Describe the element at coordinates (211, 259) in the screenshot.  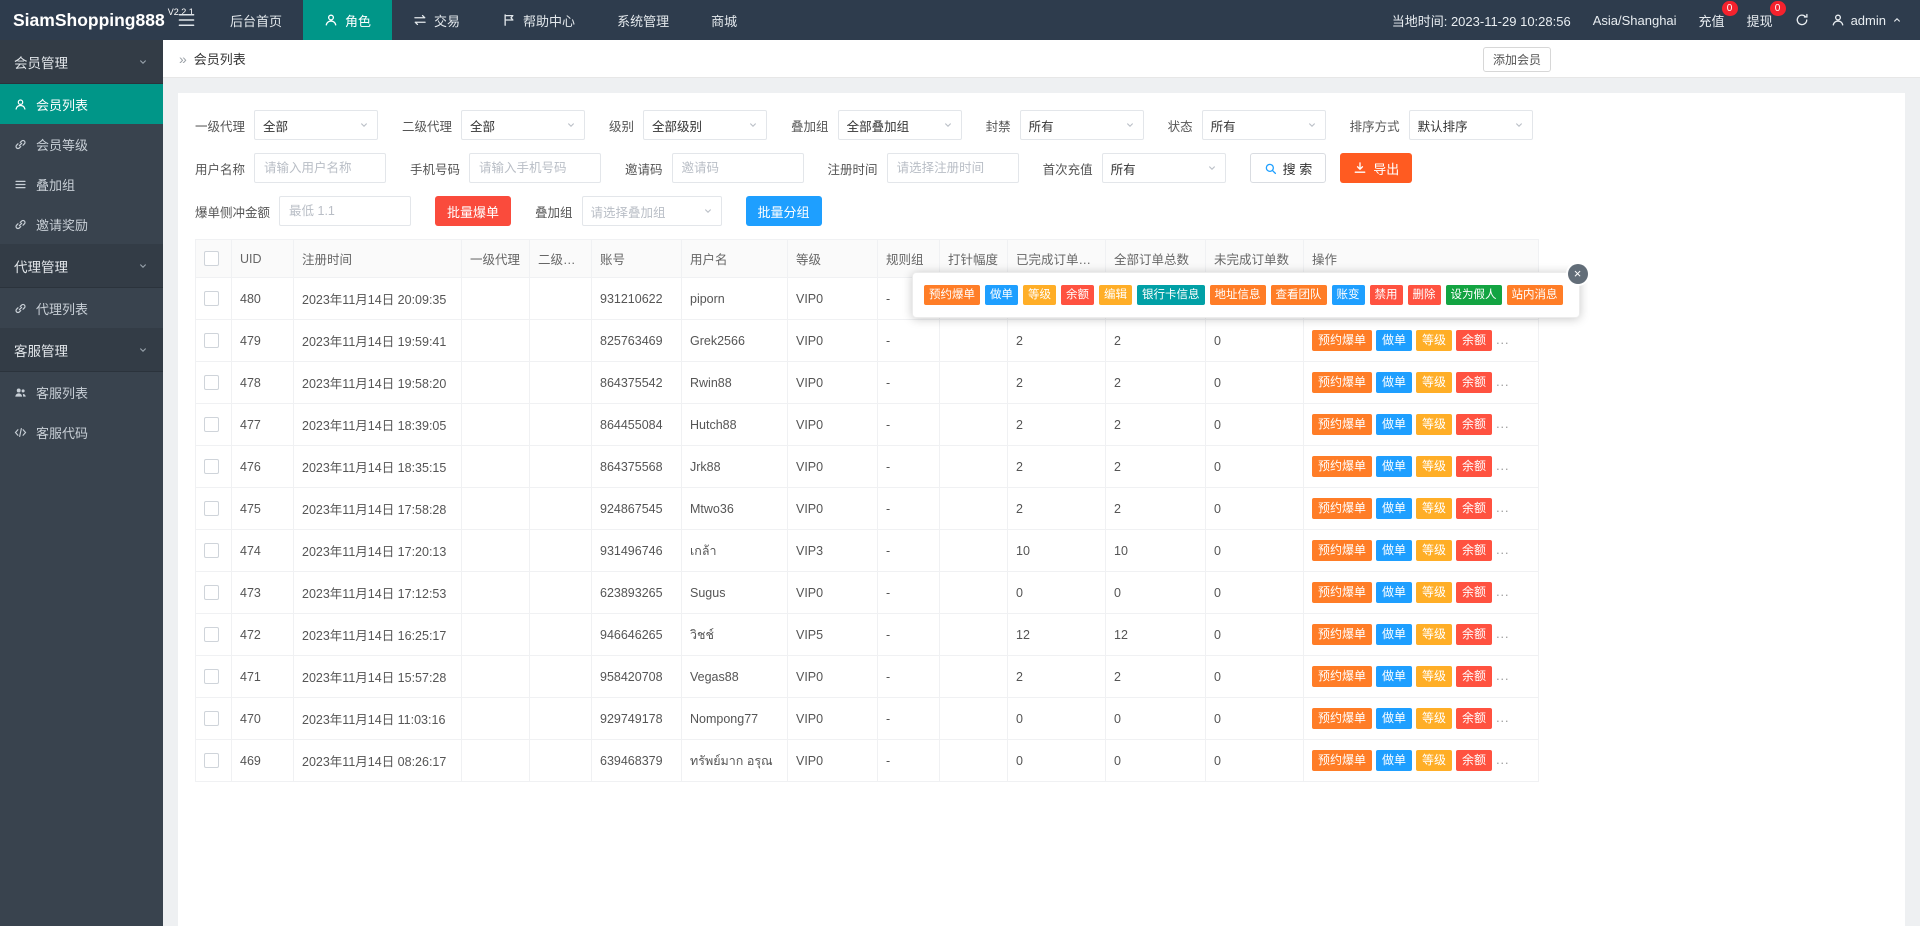
I see `select-all-checkbox` at that location.